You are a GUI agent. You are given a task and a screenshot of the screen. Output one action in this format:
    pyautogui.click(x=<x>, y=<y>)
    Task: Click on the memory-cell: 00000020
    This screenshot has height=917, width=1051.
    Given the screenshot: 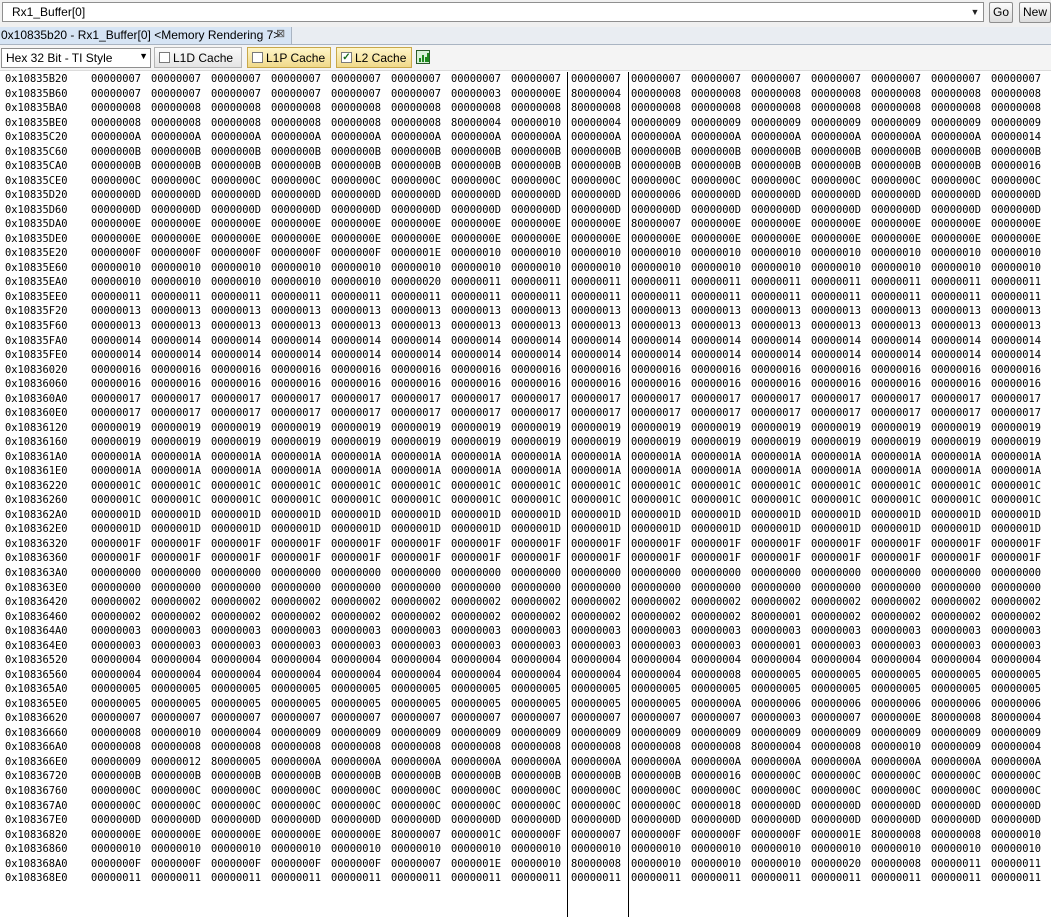 What is the action you would take?
    pyautogui.click(x=416, y=282)
    